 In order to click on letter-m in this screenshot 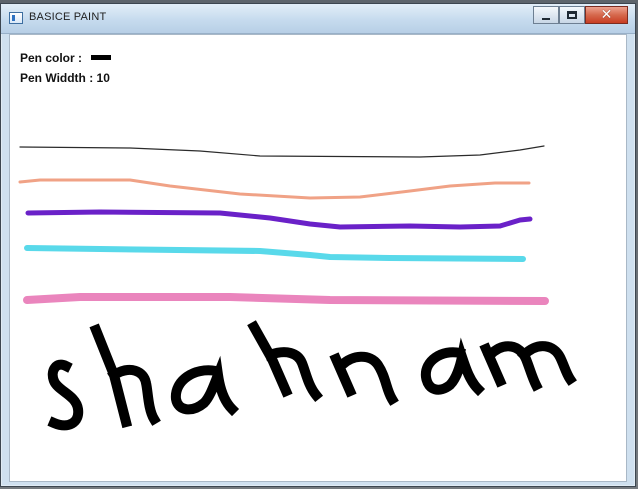, I will do `click(528, 366)`.